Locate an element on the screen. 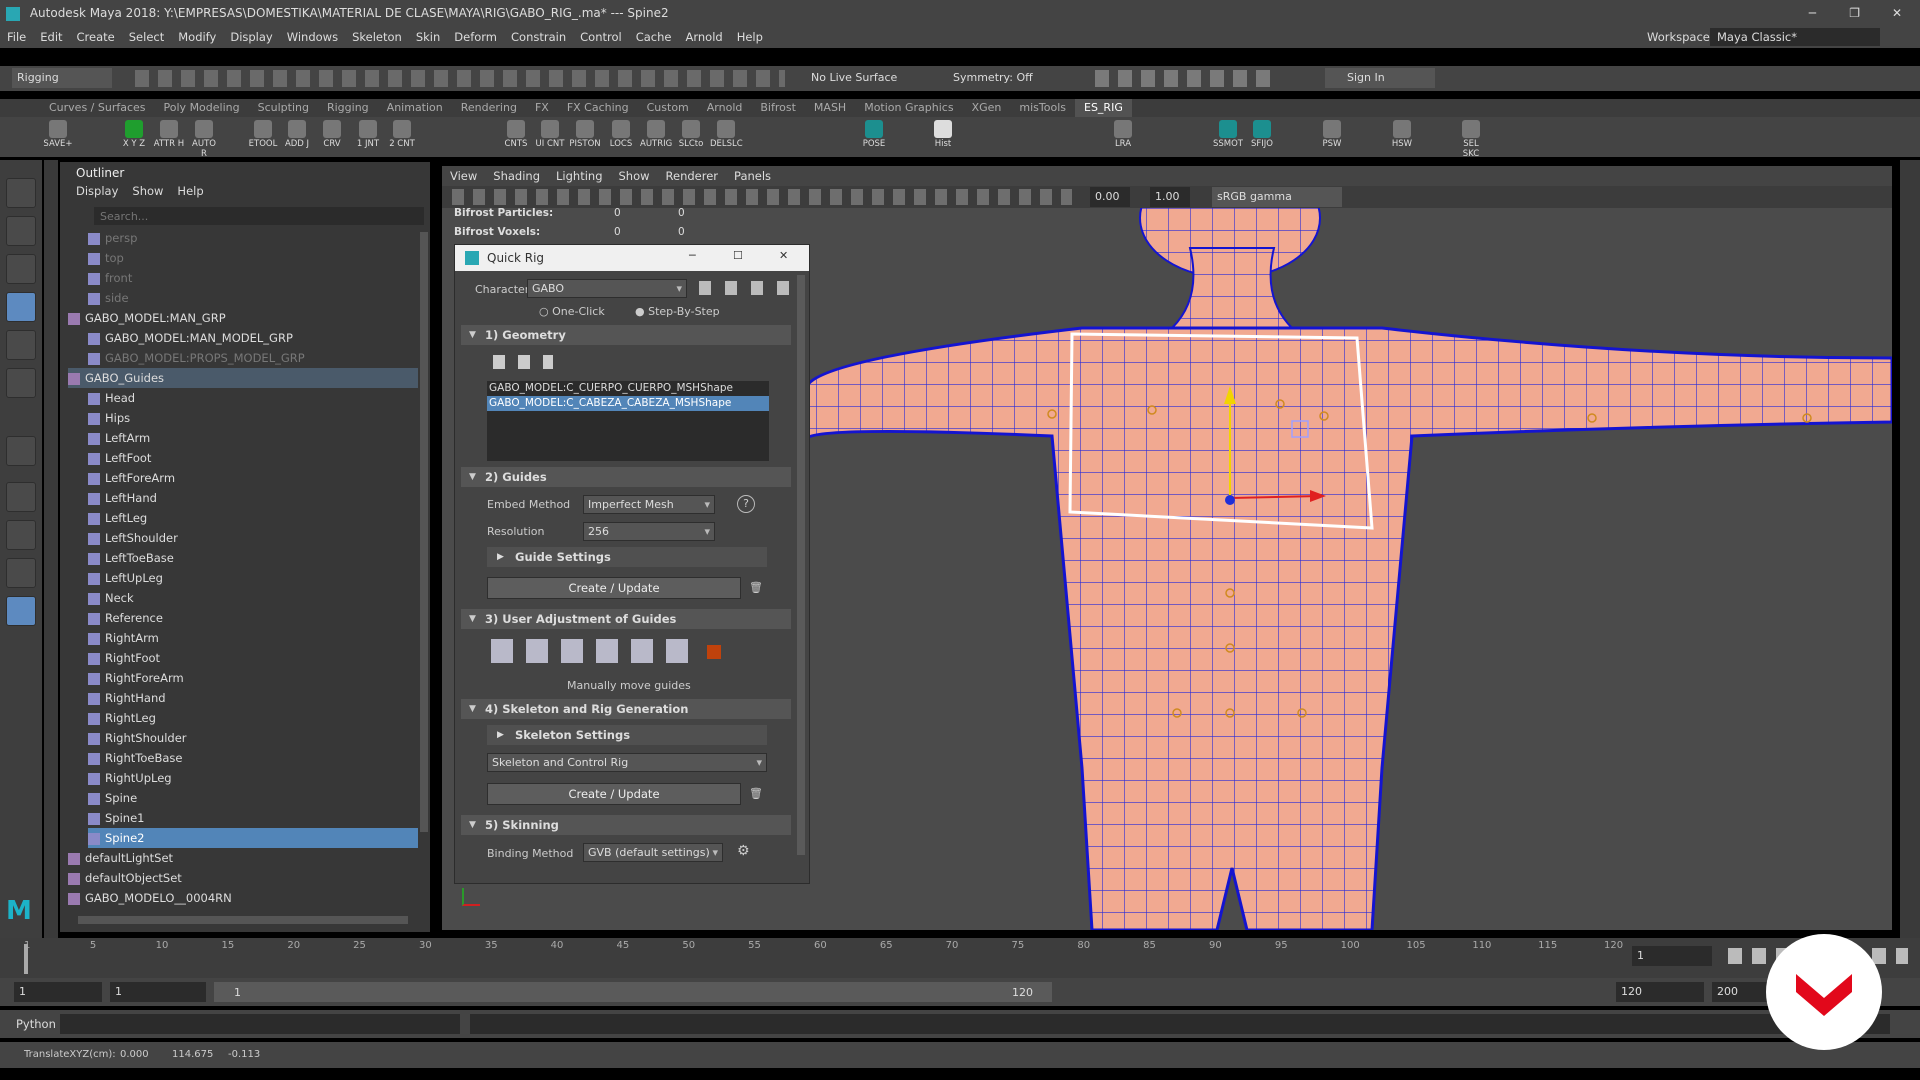 Image resolution: width=1920 pixels, height=1080 pixels. character-tool-icons is located at coordinates (745, 288).